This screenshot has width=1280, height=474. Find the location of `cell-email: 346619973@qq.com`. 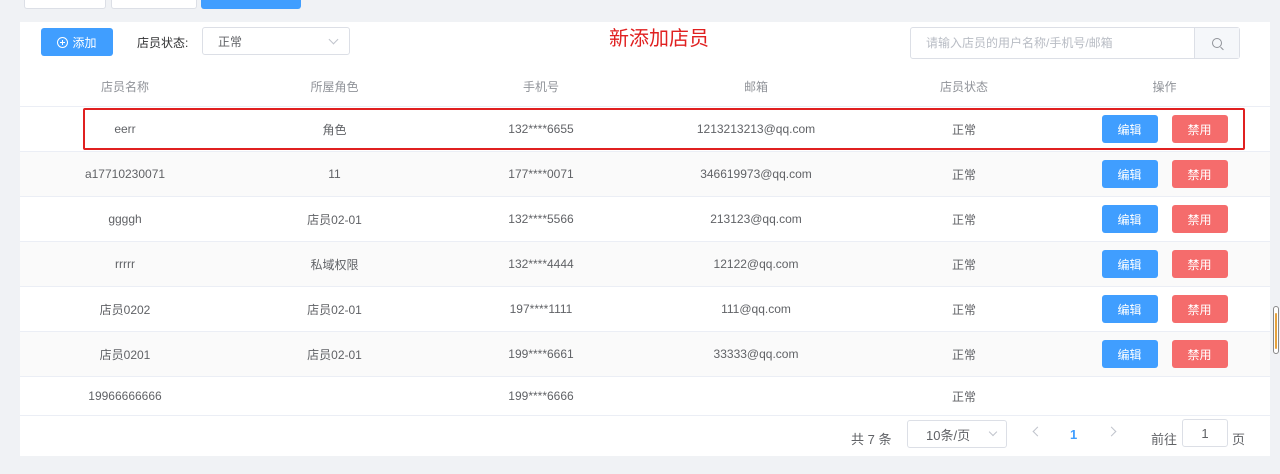

cell-email: 346619973@qq.com is located at coordinates (756, 174).